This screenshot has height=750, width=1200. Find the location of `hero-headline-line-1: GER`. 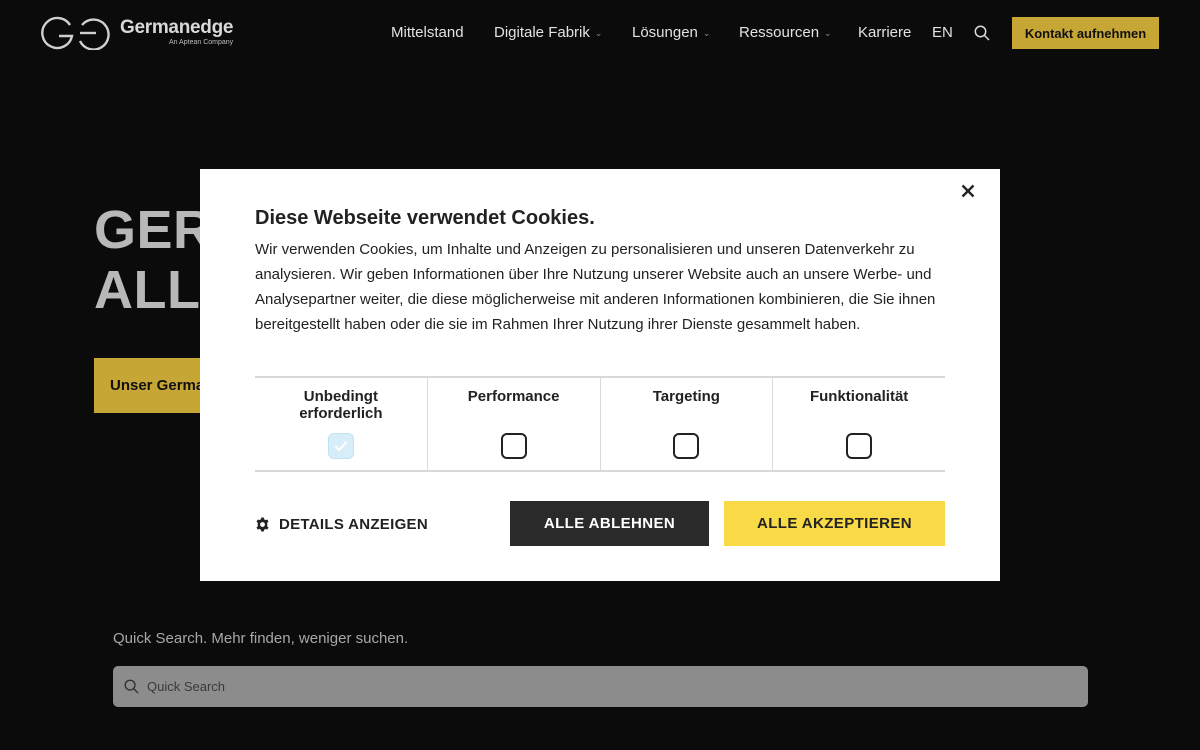

hero-headline-line-1: GER is located at coordinates (153, 230).